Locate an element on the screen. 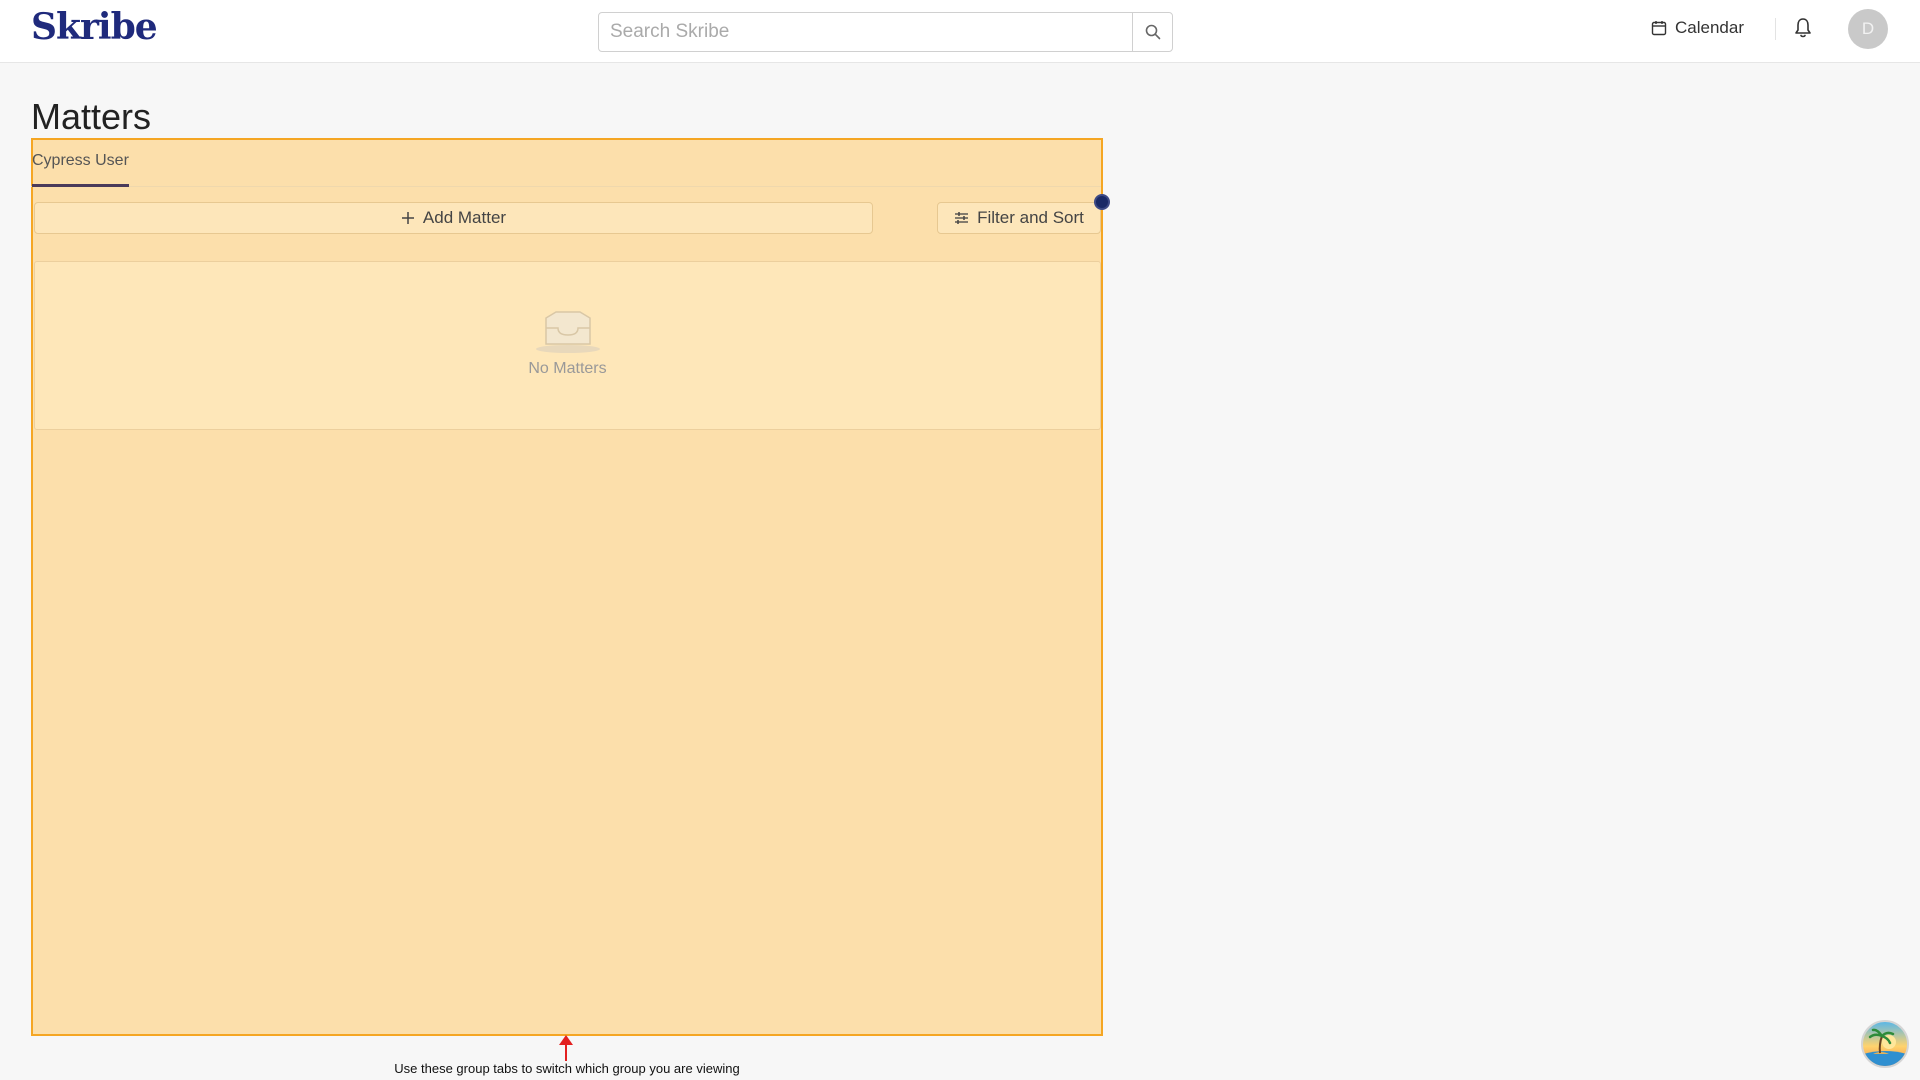 This screenshot has height=1080, width=1920. top-header: Skribe Calendar D is located at coordinates (960, 31).